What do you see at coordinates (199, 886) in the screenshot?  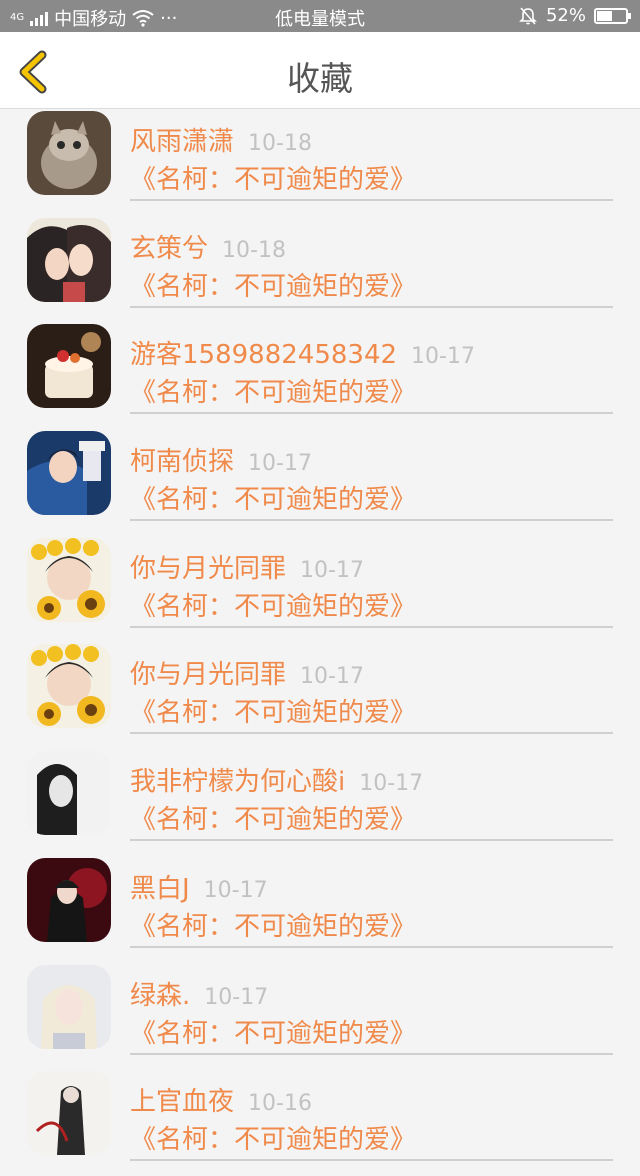 I see `item-header: 黑白J 10-17` at bounding box center [199, 886].